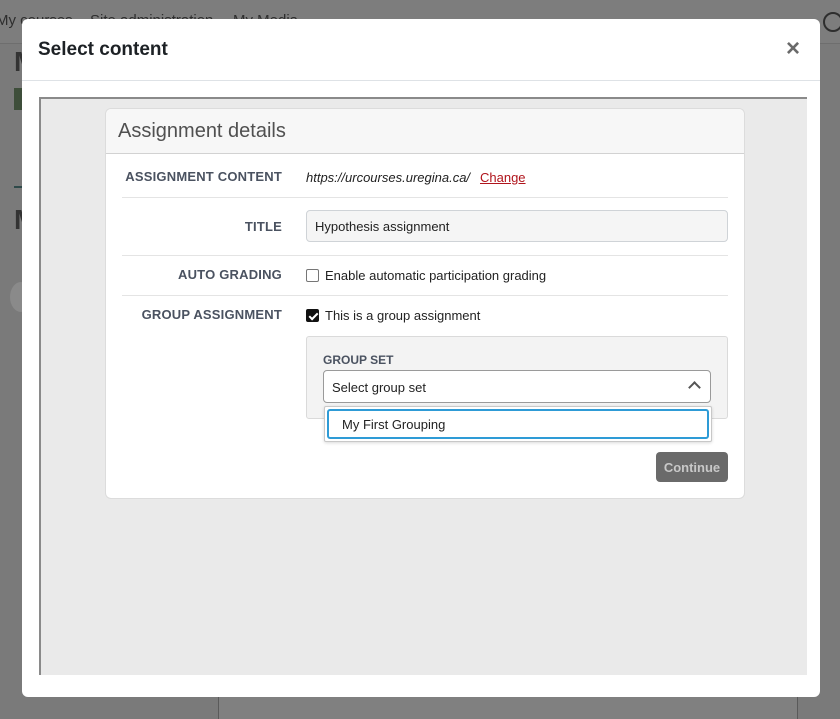 Image resolution: width=840 pixels, height=719 pixels. I want to click on group-assignment-label: GROUP ASSIGNMENT, so click(211, 314).